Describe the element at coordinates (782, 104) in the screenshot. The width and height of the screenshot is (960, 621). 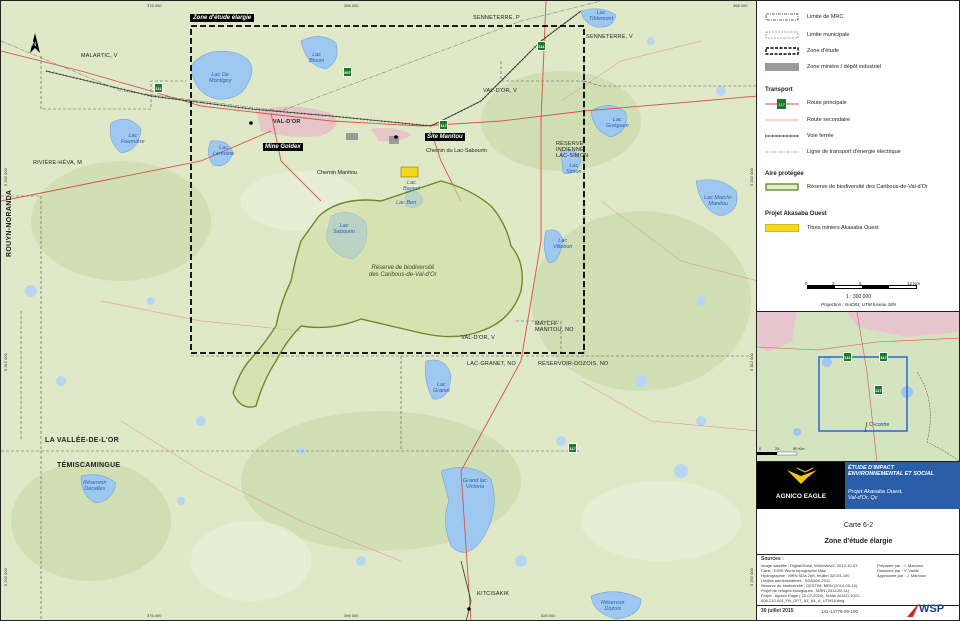
I see `legend-hwy-icon: 117` at that location.